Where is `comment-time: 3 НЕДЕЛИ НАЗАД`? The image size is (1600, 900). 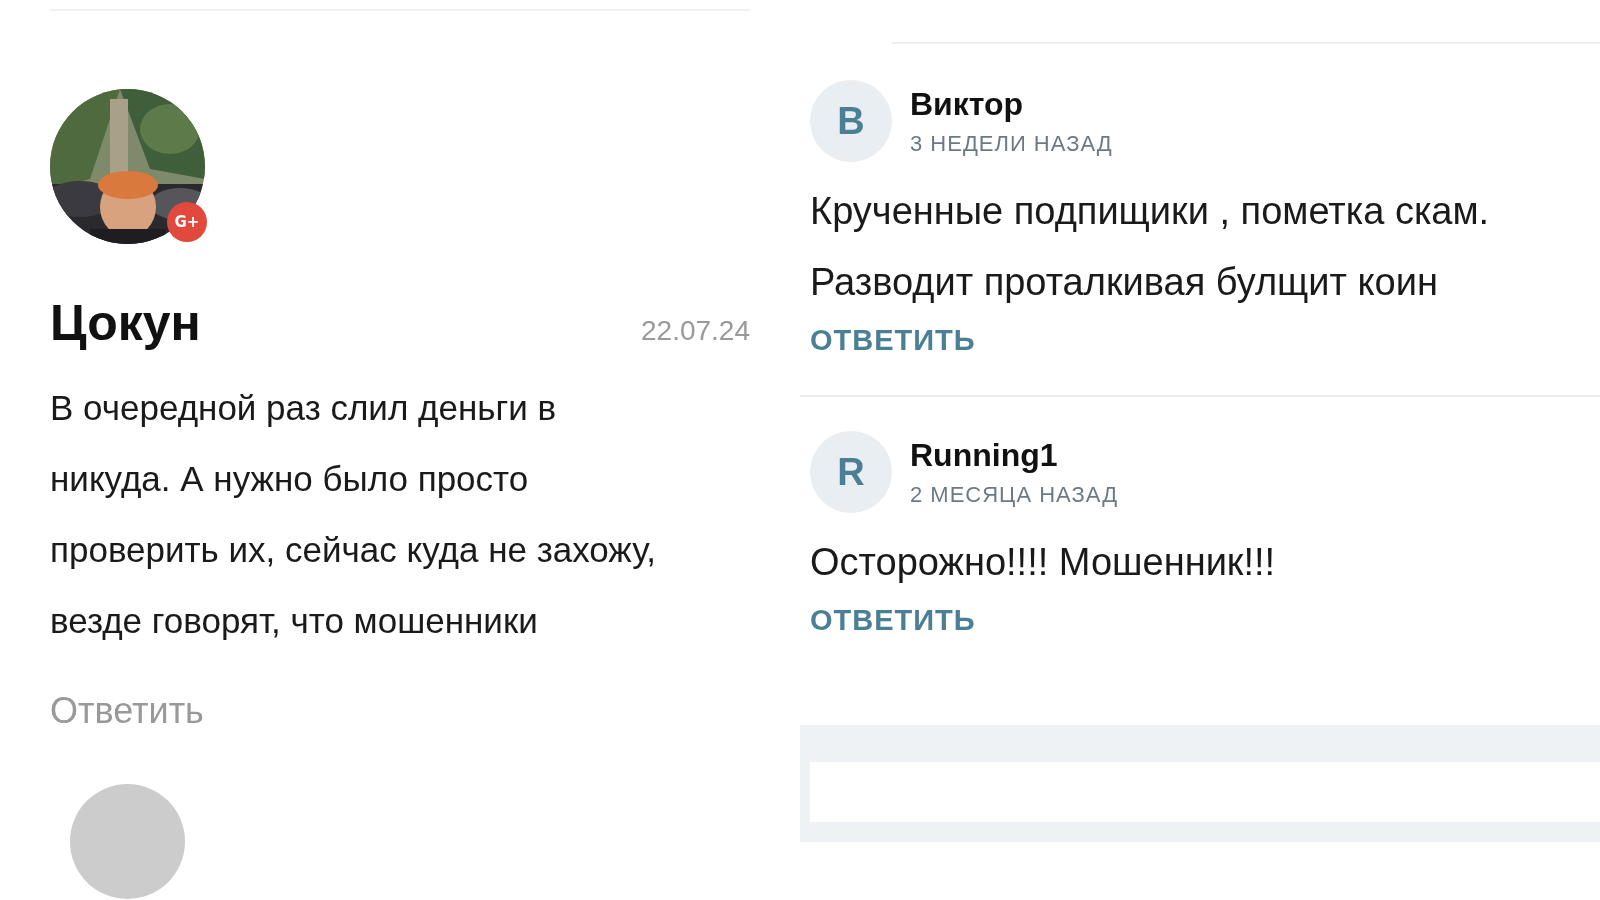 comment-time: 3 НЕДЕЛИ НАЗАД is located at coordinates (1011, 143).